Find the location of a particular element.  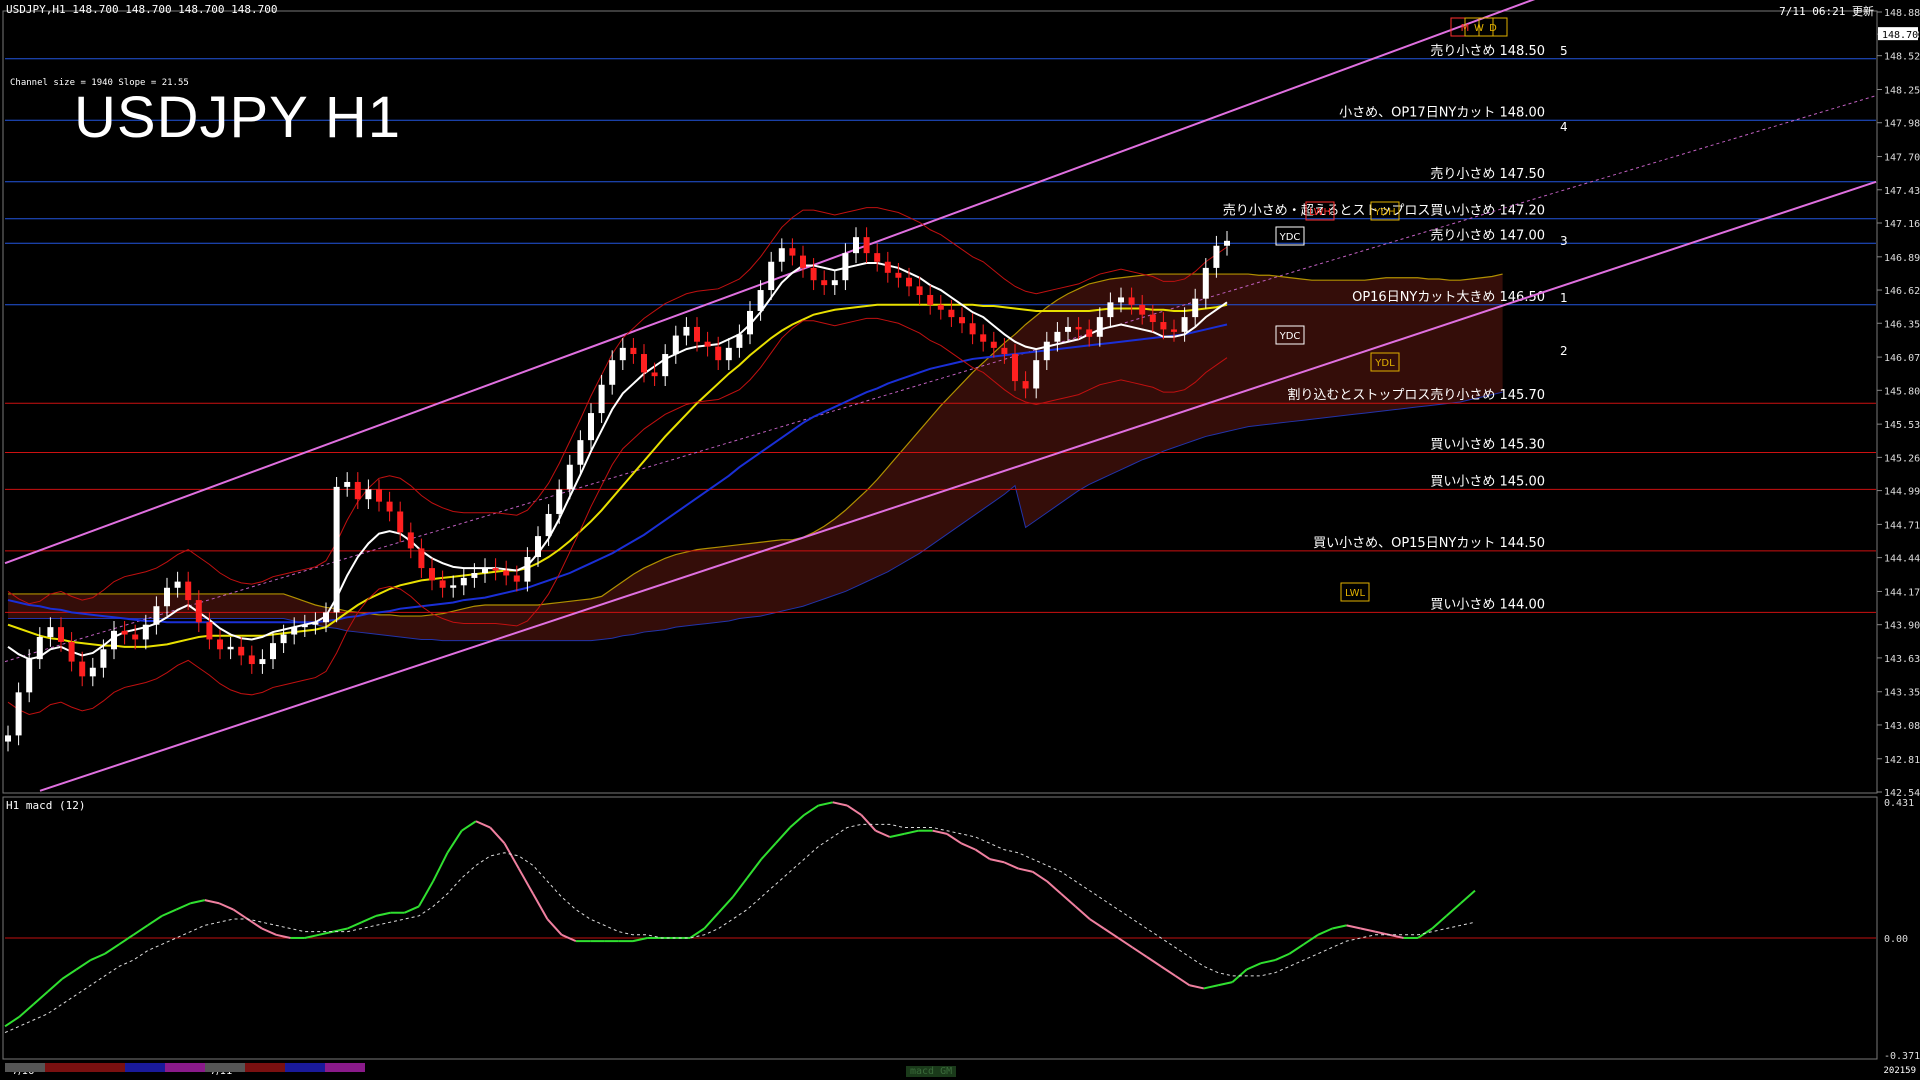

big-title: USDJPY H1 is located at coordinates (238, 117).